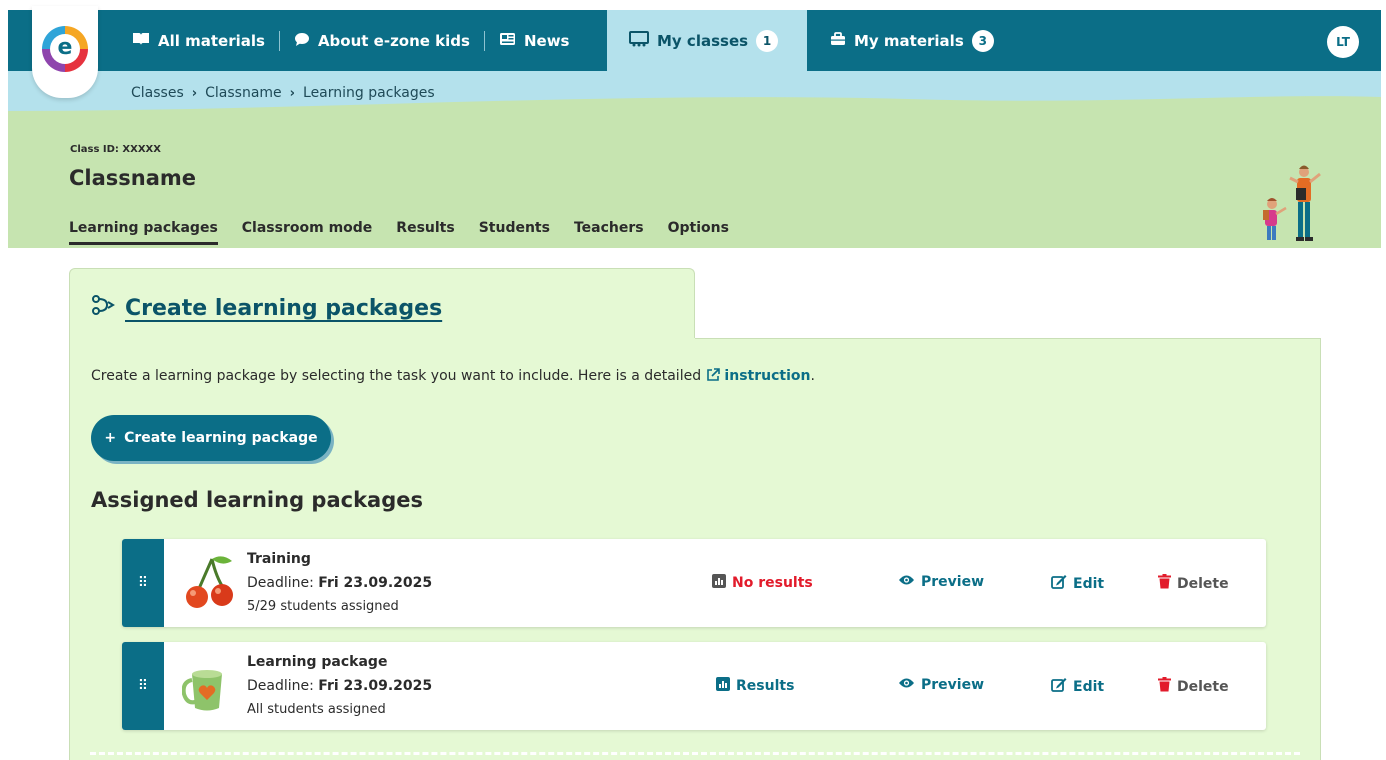  What do you see at coordinates (715, 376) in the screenshot?
I see `external-link-icon` at bounding box center [715, 376].